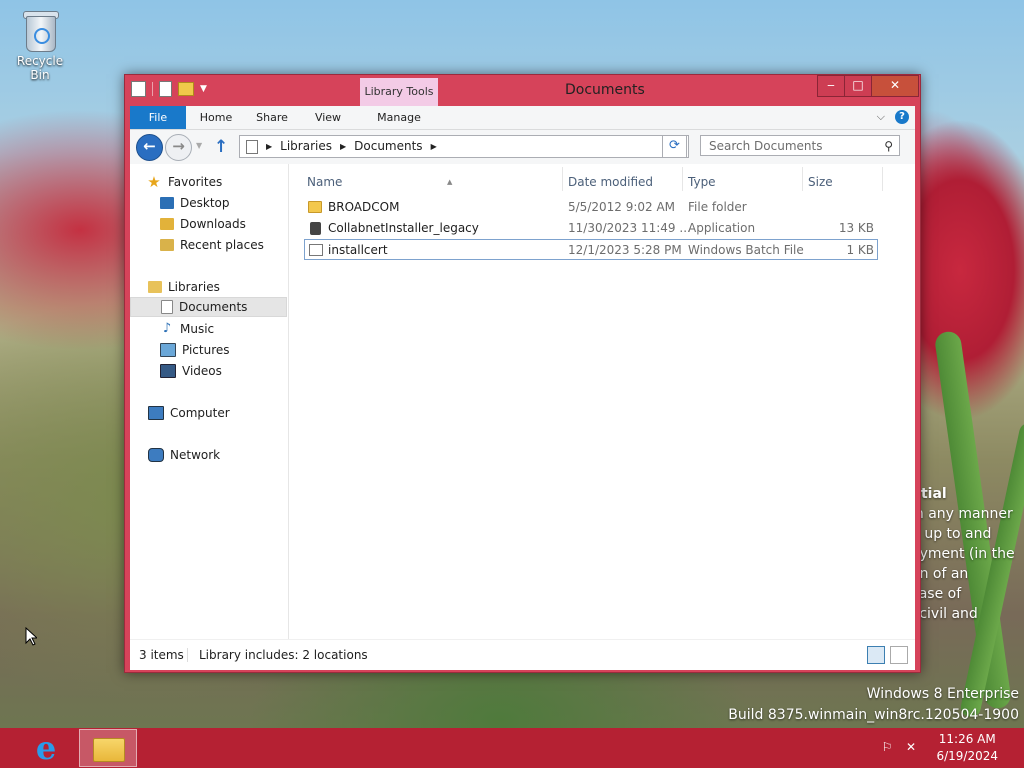 Image resolution: width=1024 pixels, height=768 pixels. I want to click on videos-icon, so click(168, 371).